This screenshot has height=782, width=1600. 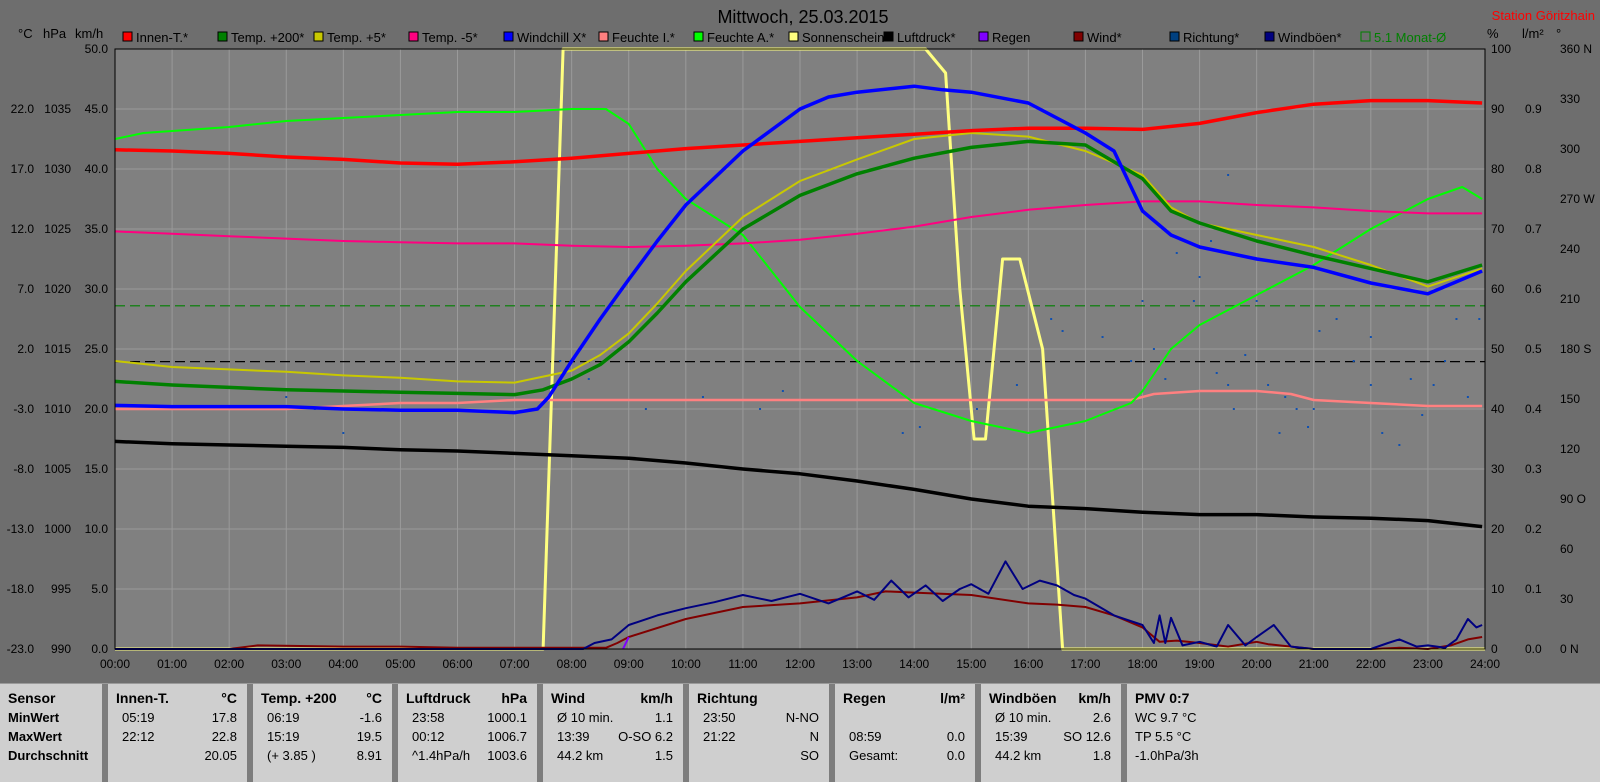 I want to click on luftdruck-row-label: 00:12, so click(x=428, y=736).